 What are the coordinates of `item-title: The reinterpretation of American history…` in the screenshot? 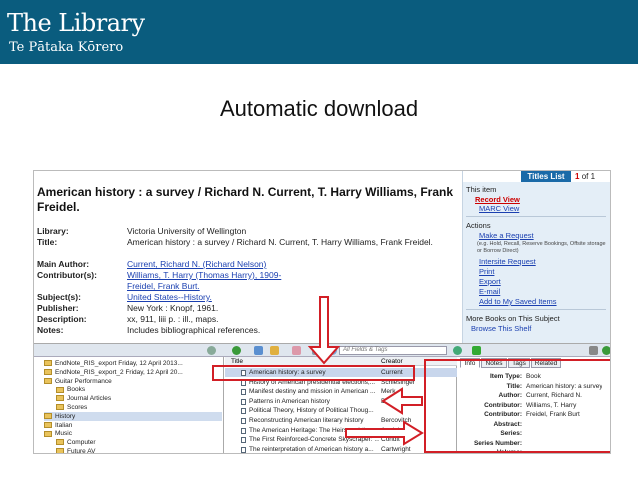 It's located at (311, 449).